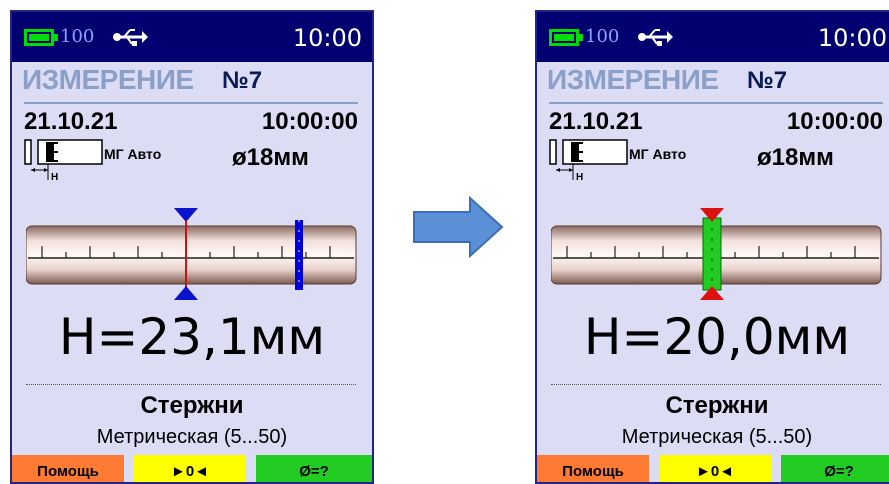 The height and width of the screenshot is (484, 889). Describe the element at coordinates (458, 227) in the screenshot. I see `arrow-right-icon` at that location.